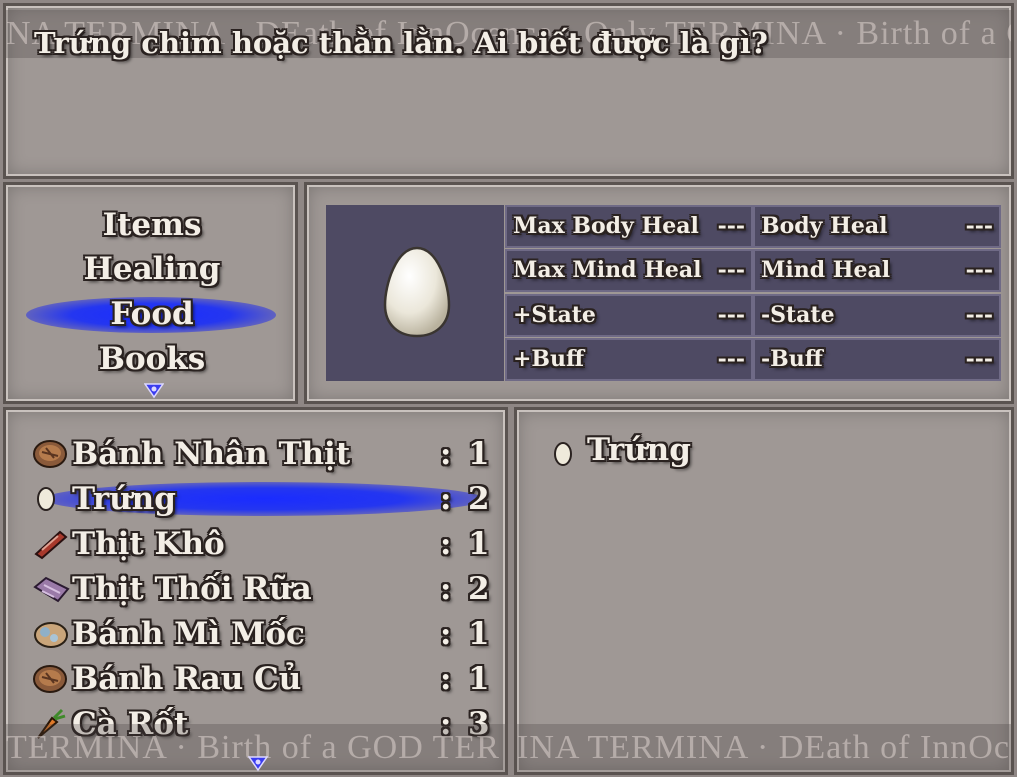  Describe the element at coordinates (877, 359) in the screenshot. I see `stat-minus-buff: -Buff ---` at that location.